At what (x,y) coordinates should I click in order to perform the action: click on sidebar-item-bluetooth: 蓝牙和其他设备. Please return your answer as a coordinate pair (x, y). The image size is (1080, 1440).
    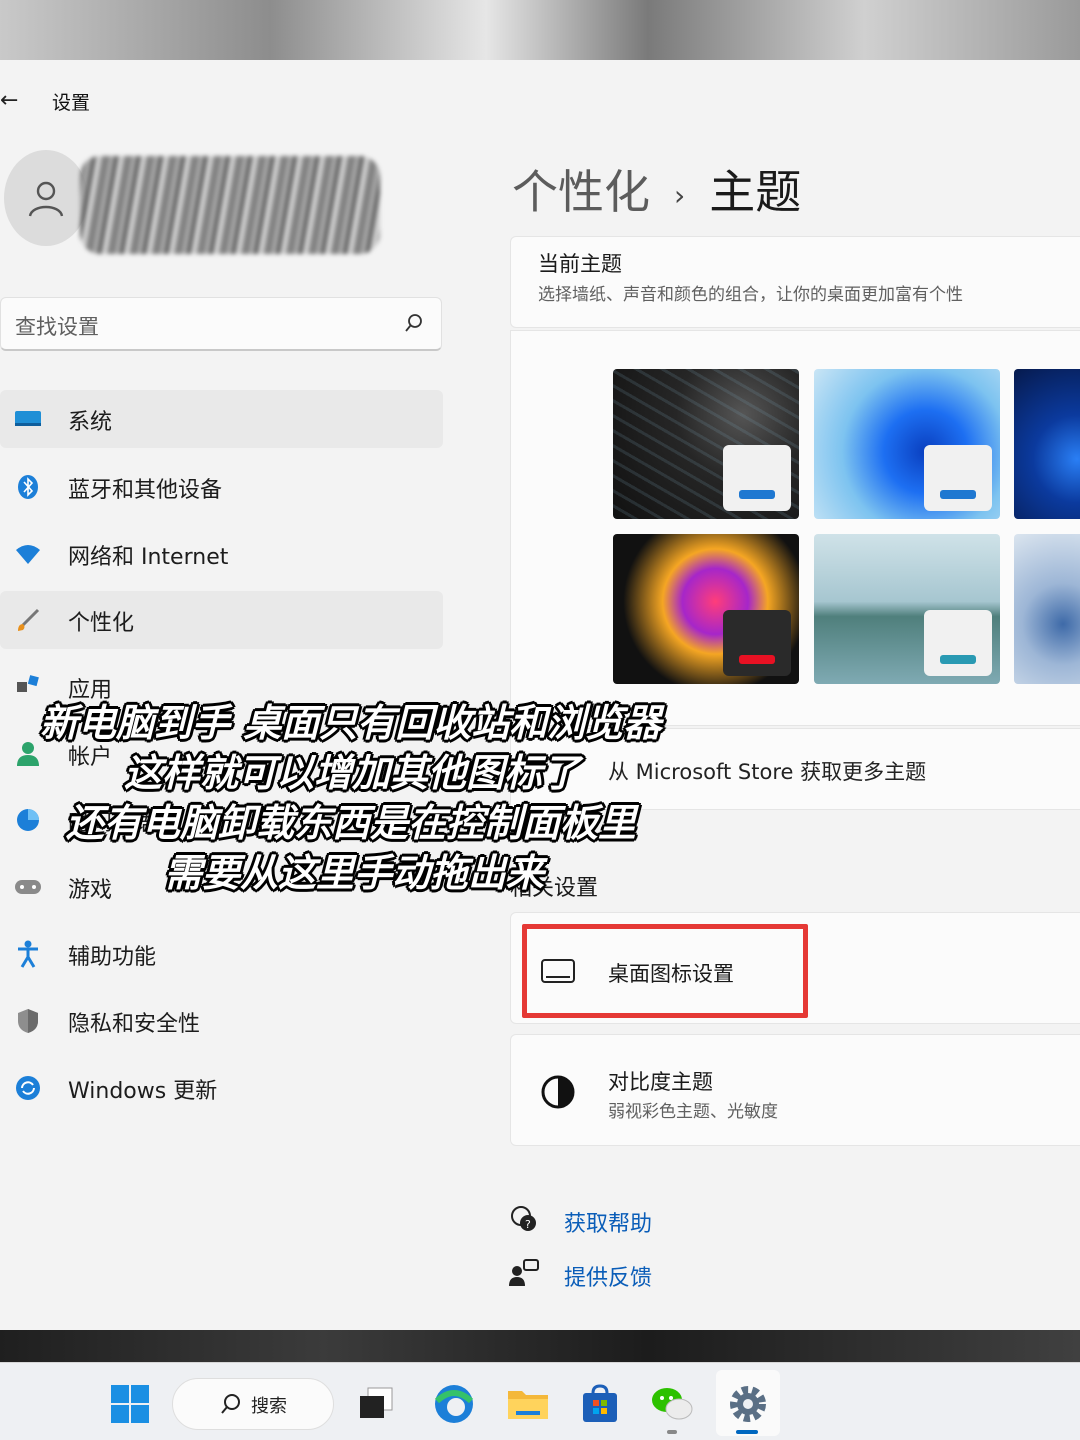
    Looking at the image, I should click on (221, 487).